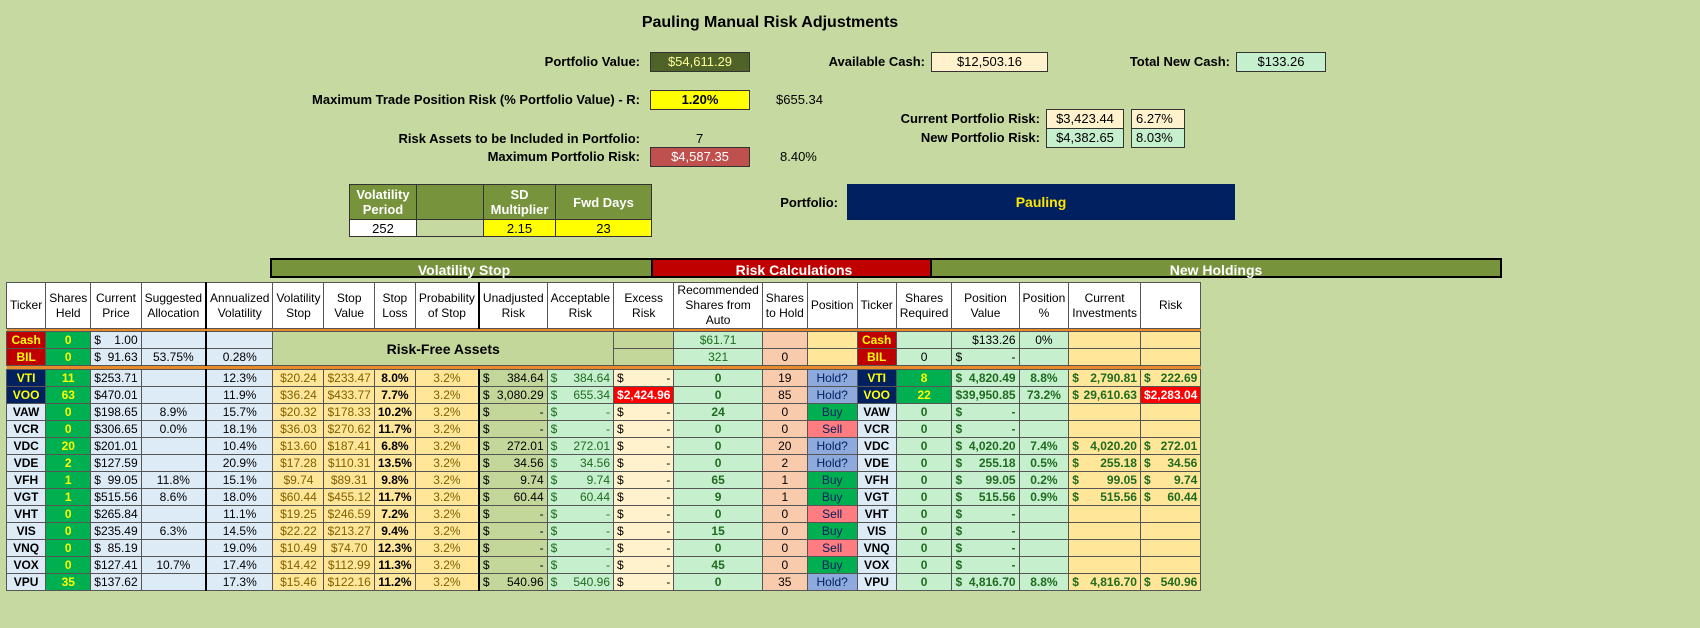 The width and height of the screenshot is (1700, 628). What do you see at coordinates (119, 446) in the screenshot?
I see `current-price: 201.01` at bounding box center [119, 446].